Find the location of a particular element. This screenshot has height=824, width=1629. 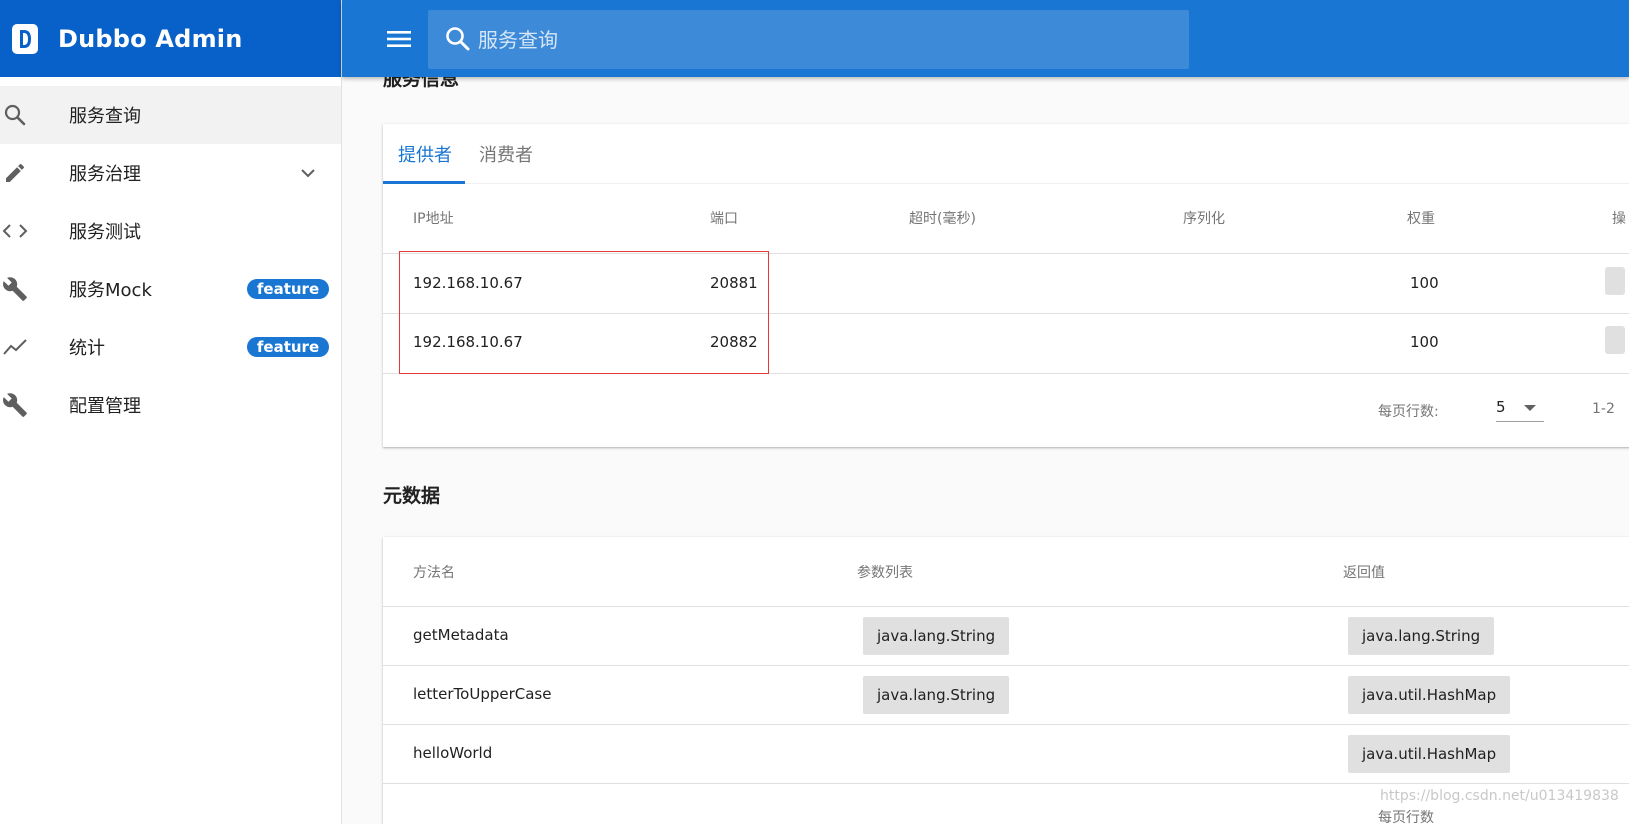

dubbo-logo-icon is located at coordinates (25, 38).